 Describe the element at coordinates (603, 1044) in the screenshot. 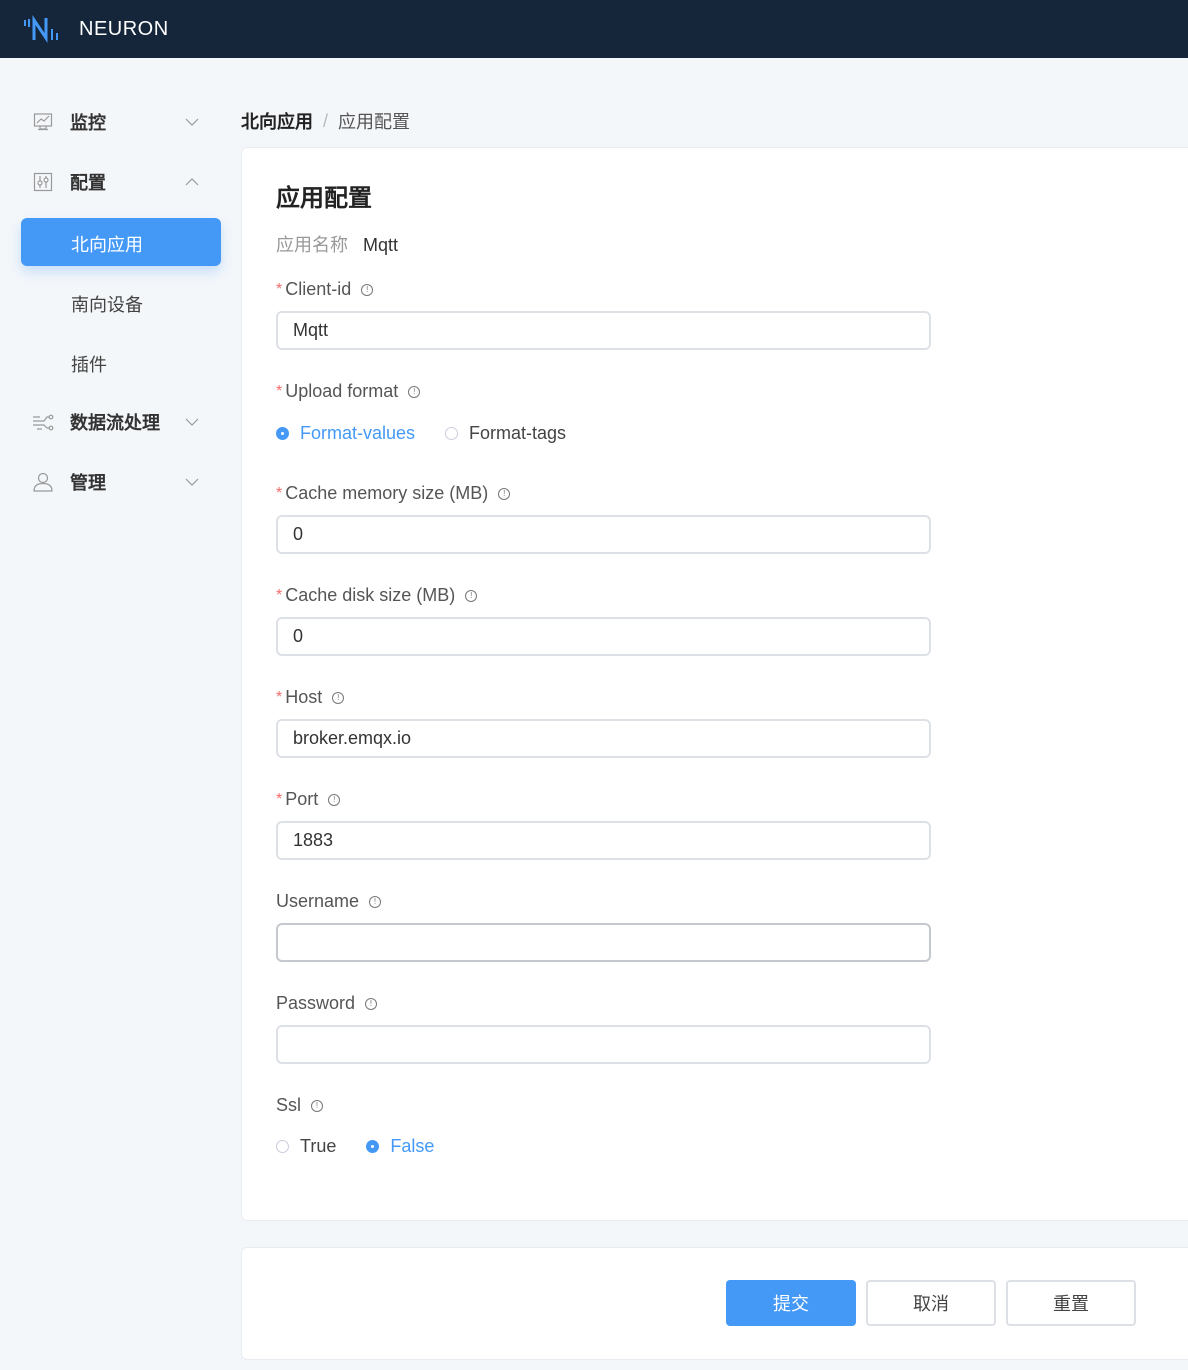

I see `password-input` at that location.